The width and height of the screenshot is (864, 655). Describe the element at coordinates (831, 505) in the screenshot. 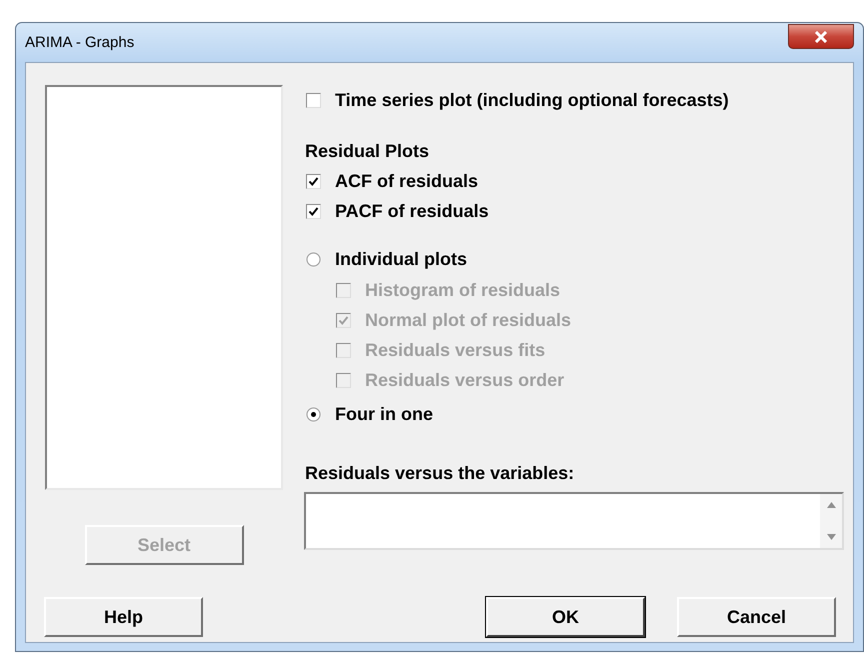

I see `scroll-up-icon` at that location.